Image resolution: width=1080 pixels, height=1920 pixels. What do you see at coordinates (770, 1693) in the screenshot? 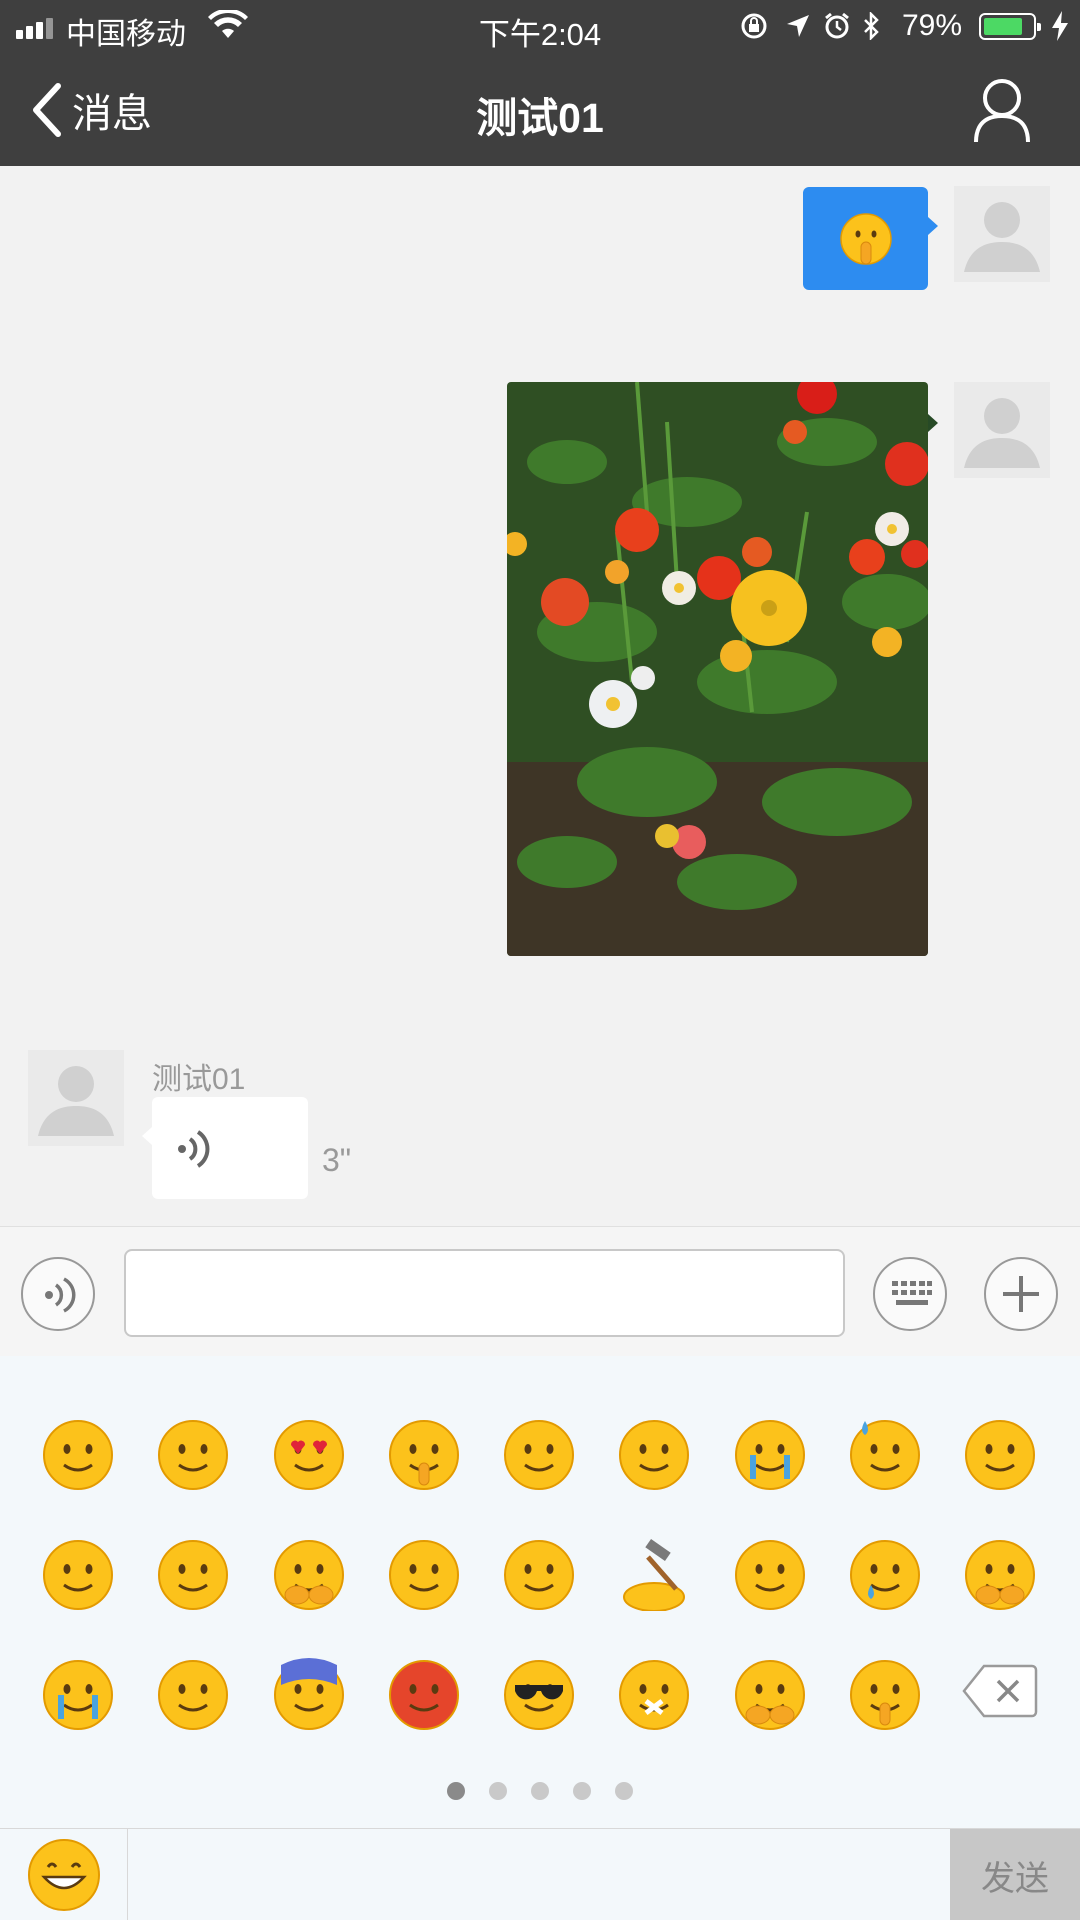
I see `fists-emoji` at bounding box center [770, 1693].